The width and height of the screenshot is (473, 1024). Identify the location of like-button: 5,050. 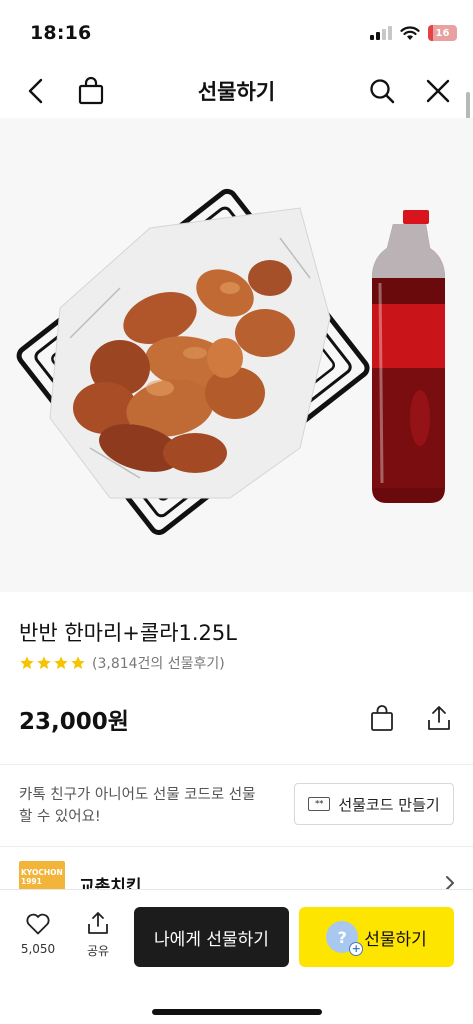
(38, 934).